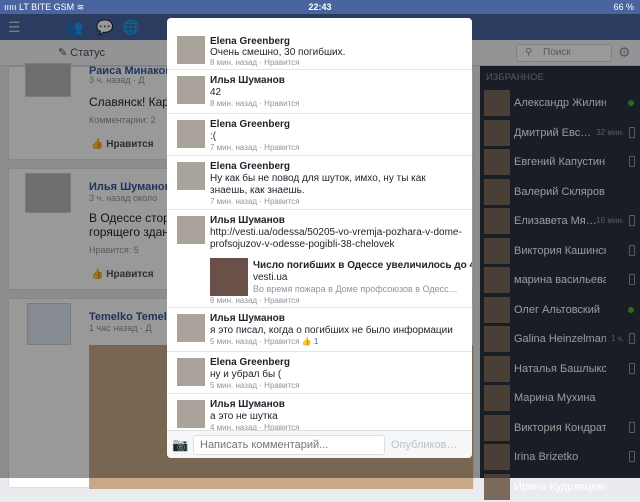 The image size is (640, 502). What do you see at coordinates (316, 341) in the screenshot?
I see `like-count: 1` at bounding box center [316, 341].